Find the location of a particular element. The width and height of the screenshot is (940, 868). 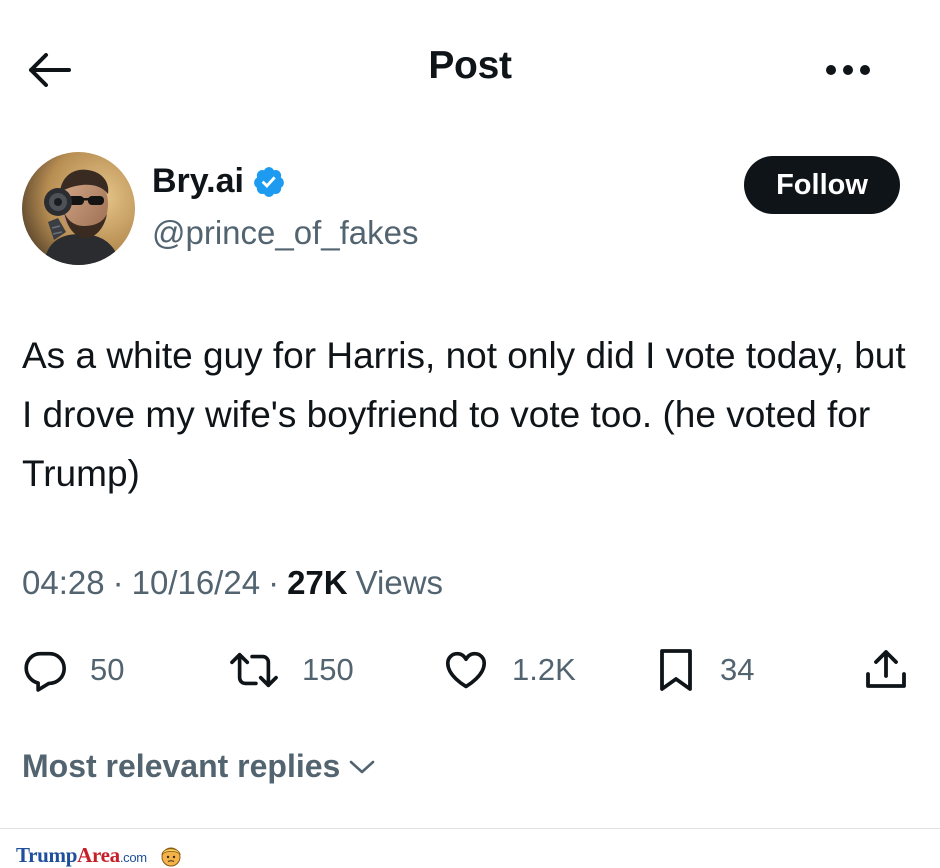

tweet-meta: 04:28 · 10/16/24 · 27K Views is located at coordinates (232, 583).